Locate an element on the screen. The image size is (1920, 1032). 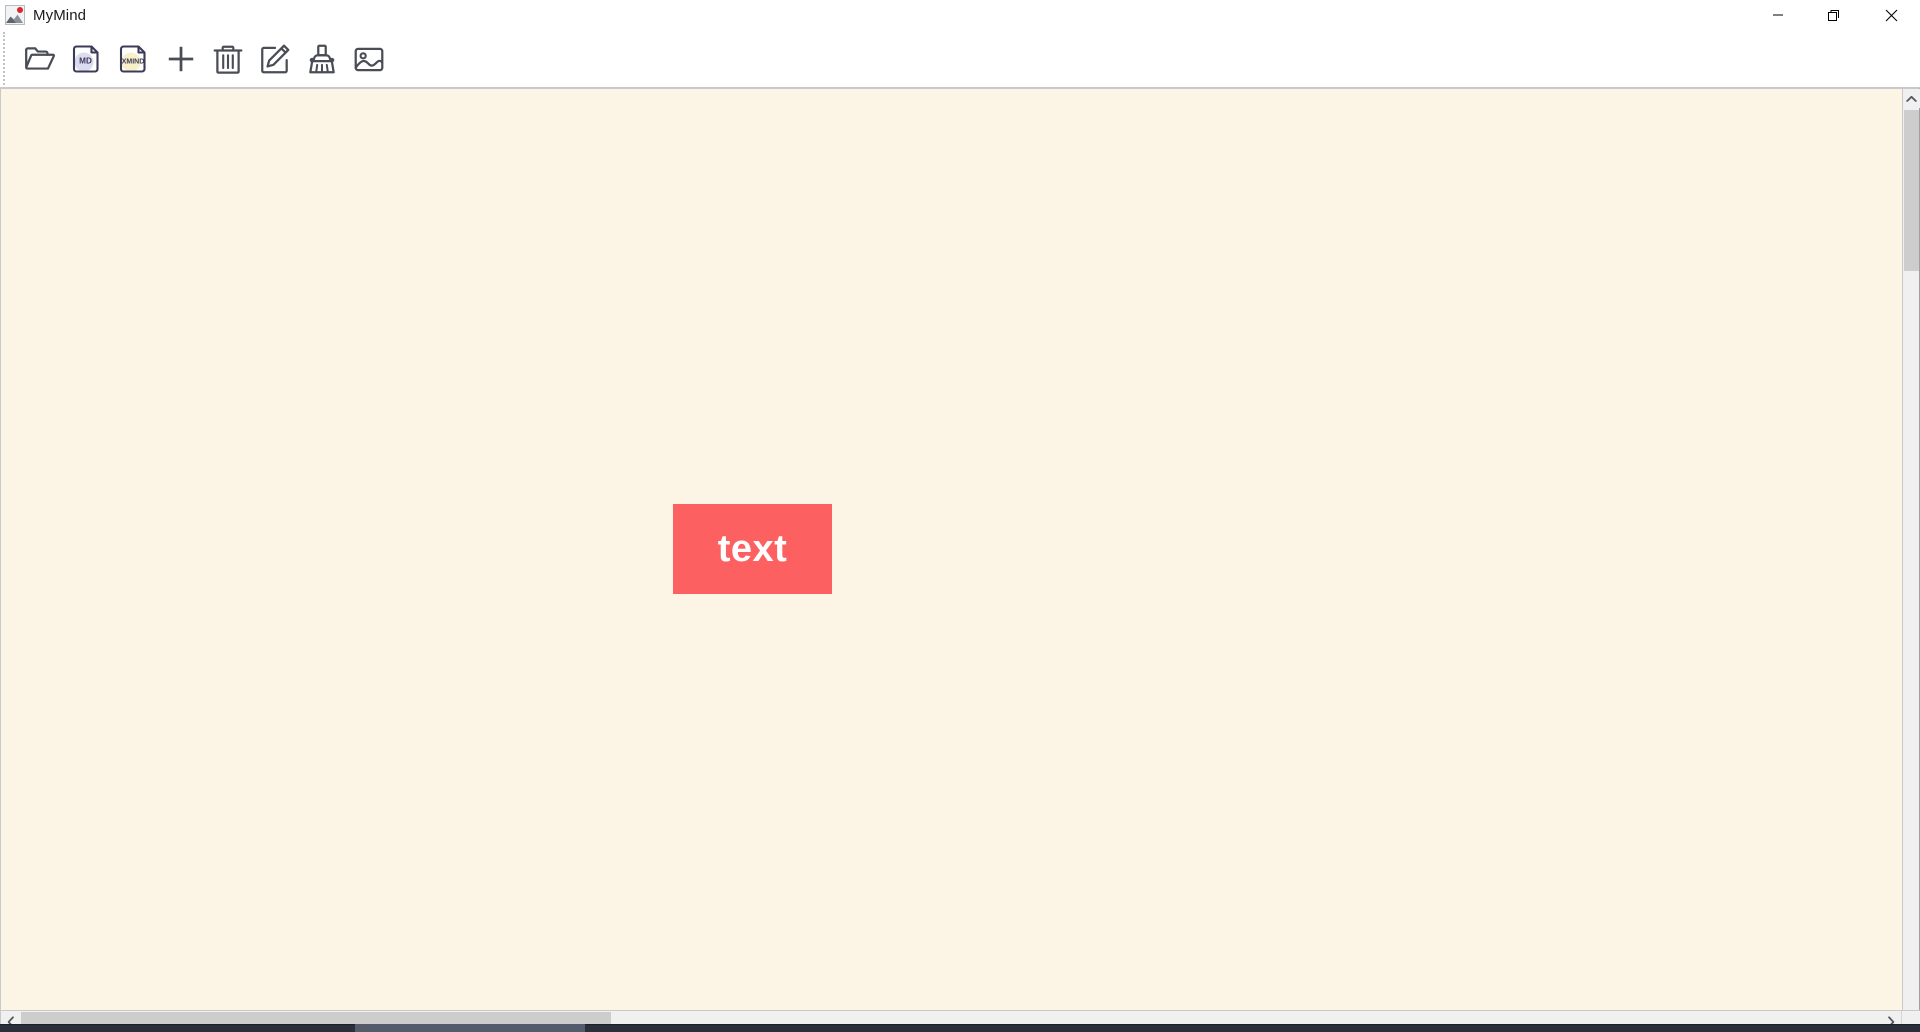
broom-icon is located at coordinates (321, 58).